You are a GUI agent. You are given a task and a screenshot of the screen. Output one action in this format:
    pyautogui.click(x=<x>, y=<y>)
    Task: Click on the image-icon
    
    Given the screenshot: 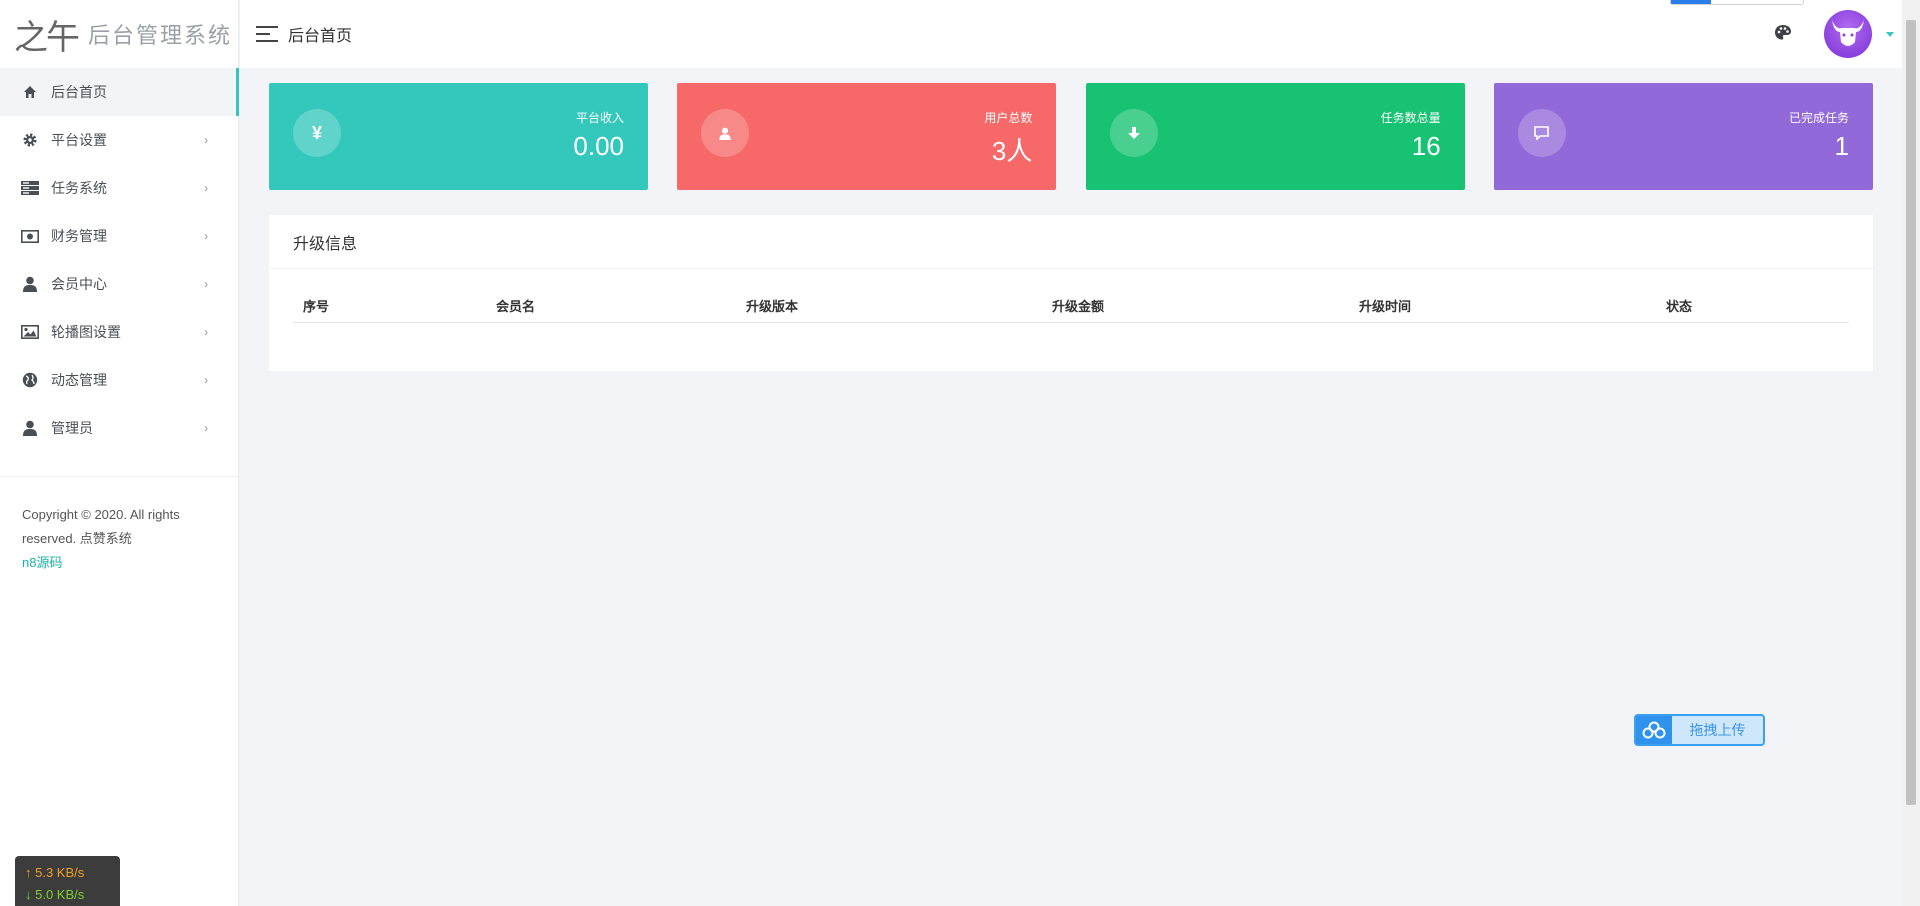 What is the action you would take?
    pyautogui.click(x=30, y=332)
    